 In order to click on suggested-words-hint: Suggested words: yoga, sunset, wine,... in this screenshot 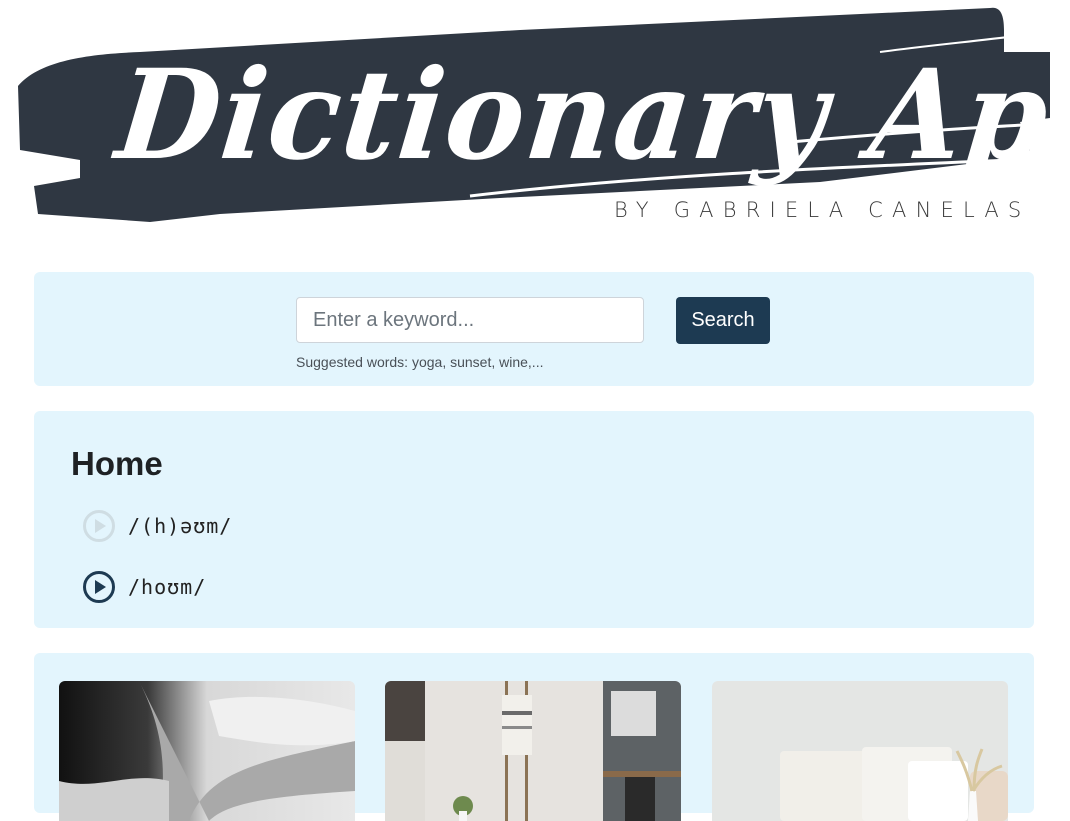, I will do `click(420, 362)`.